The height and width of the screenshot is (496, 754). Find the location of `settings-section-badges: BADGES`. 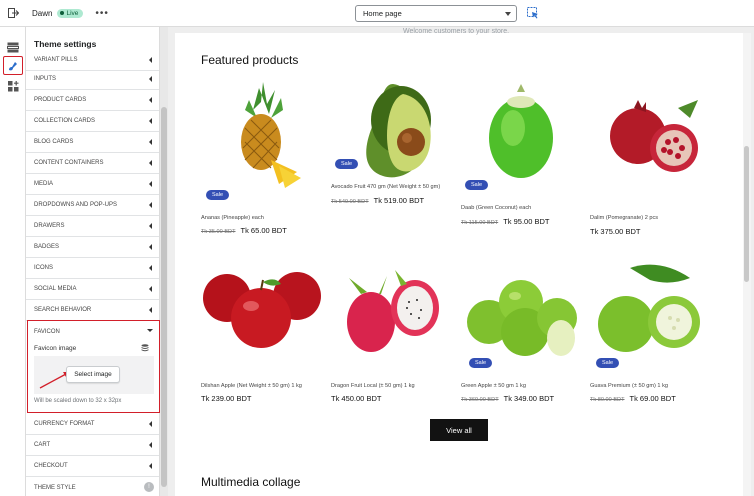

settings-section-badges: BADGES is located at coordinates (92, 247).